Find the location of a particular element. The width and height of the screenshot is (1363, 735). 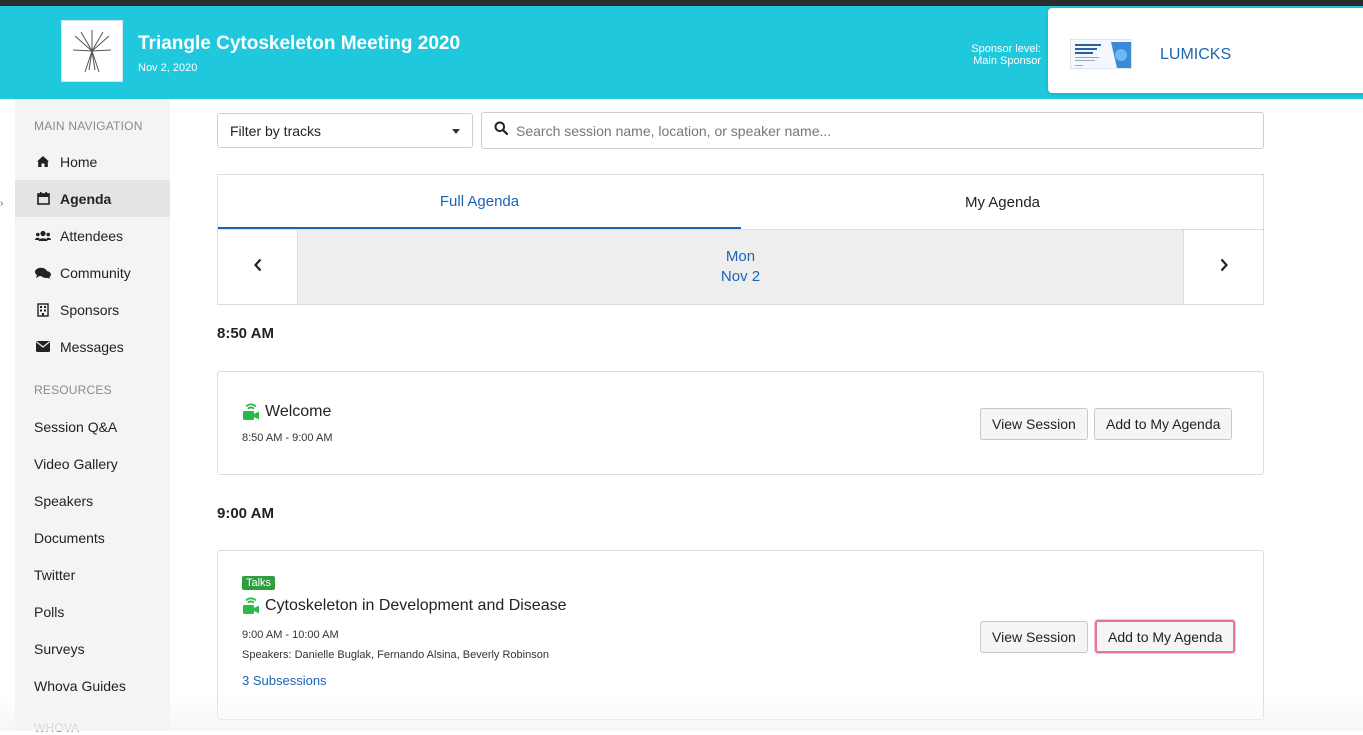

chevron-right-icon is located at coordinates (1224, 267).